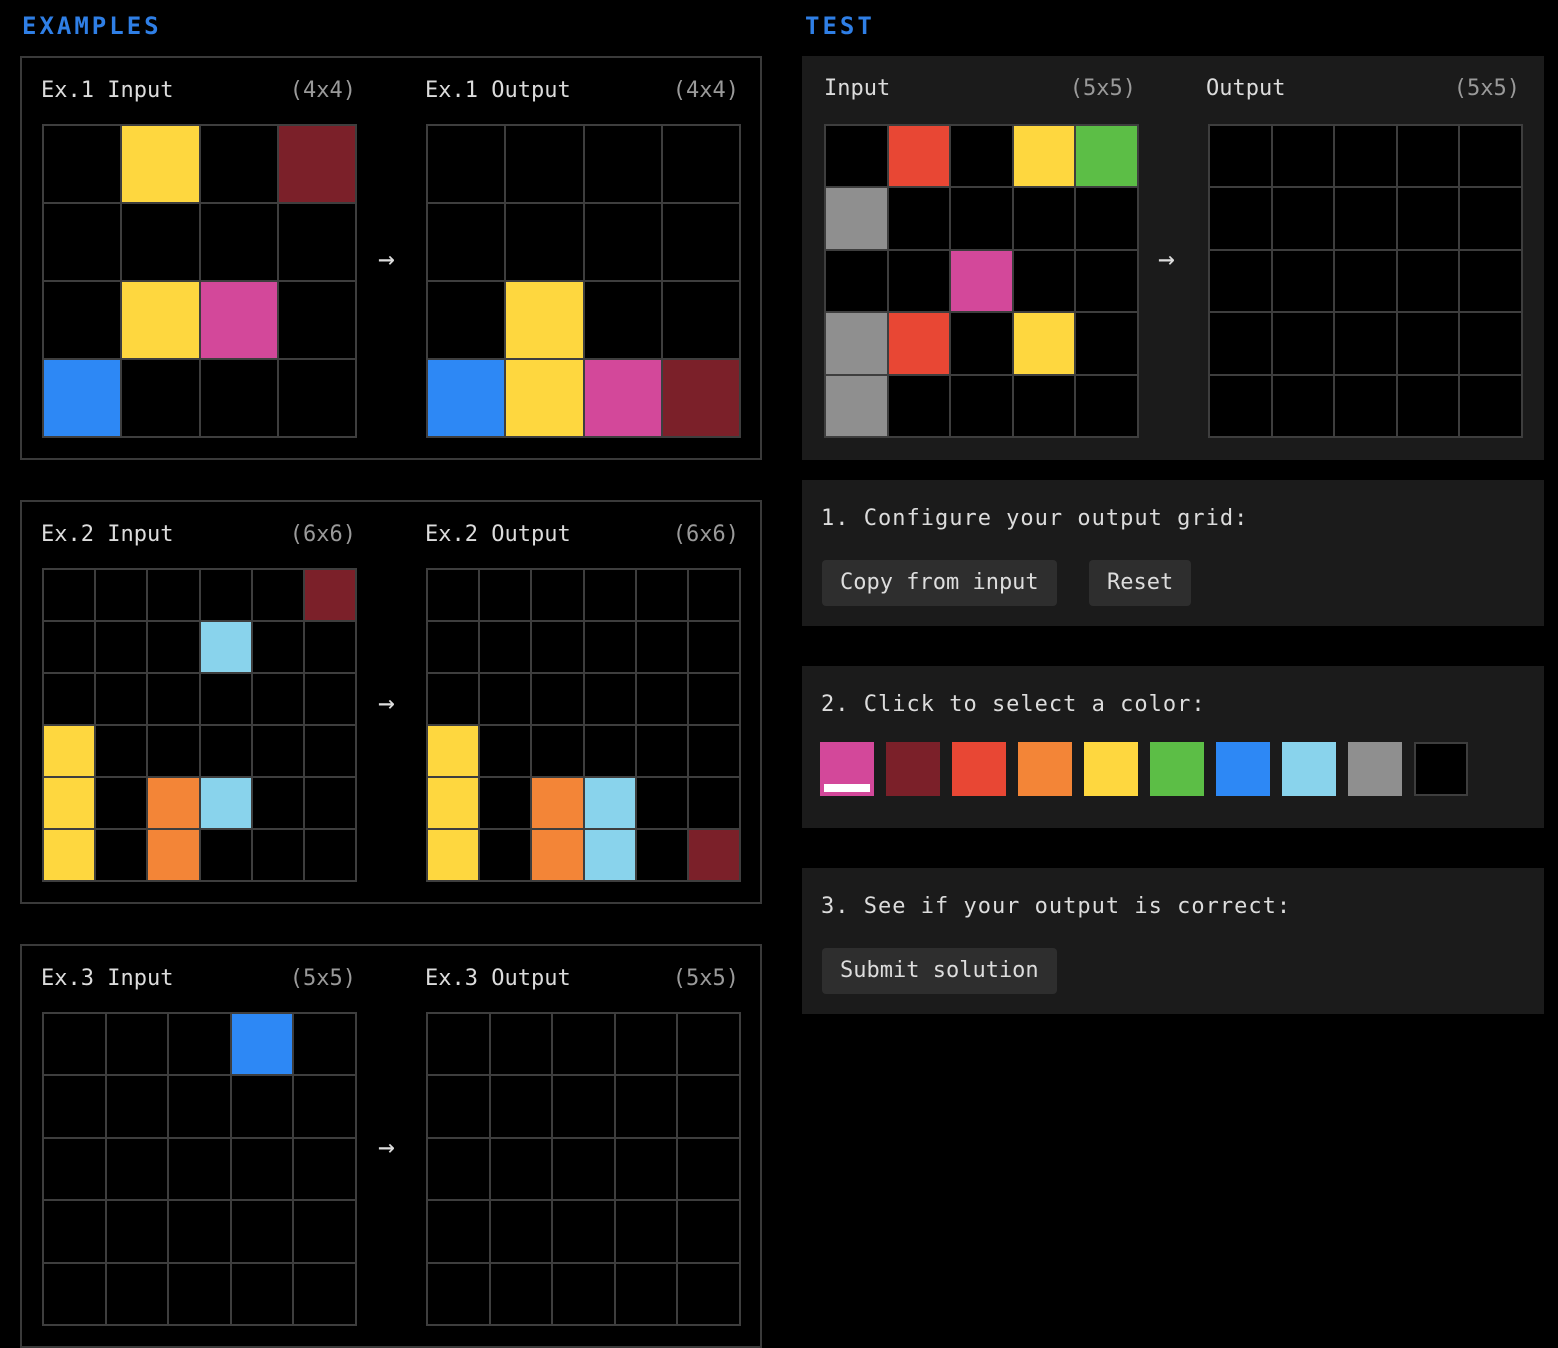 The image size is (1558, 1348). What do you see at coordinates (391, 1146) in the screenshot?
I see `example-3-panel: Ex.3 Input (5x5) Ex.3 Output (5x5) →` at bounding box center [391, 1146].